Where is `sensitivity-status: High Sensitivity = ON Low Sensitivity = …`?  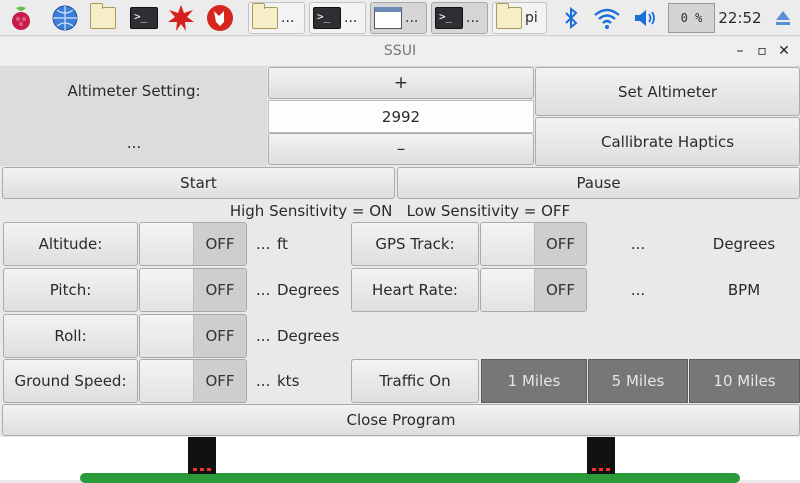
sensitivity-status: High Sensitivity = ON Low Sensitivity = … is located at coordinates (400, 211).